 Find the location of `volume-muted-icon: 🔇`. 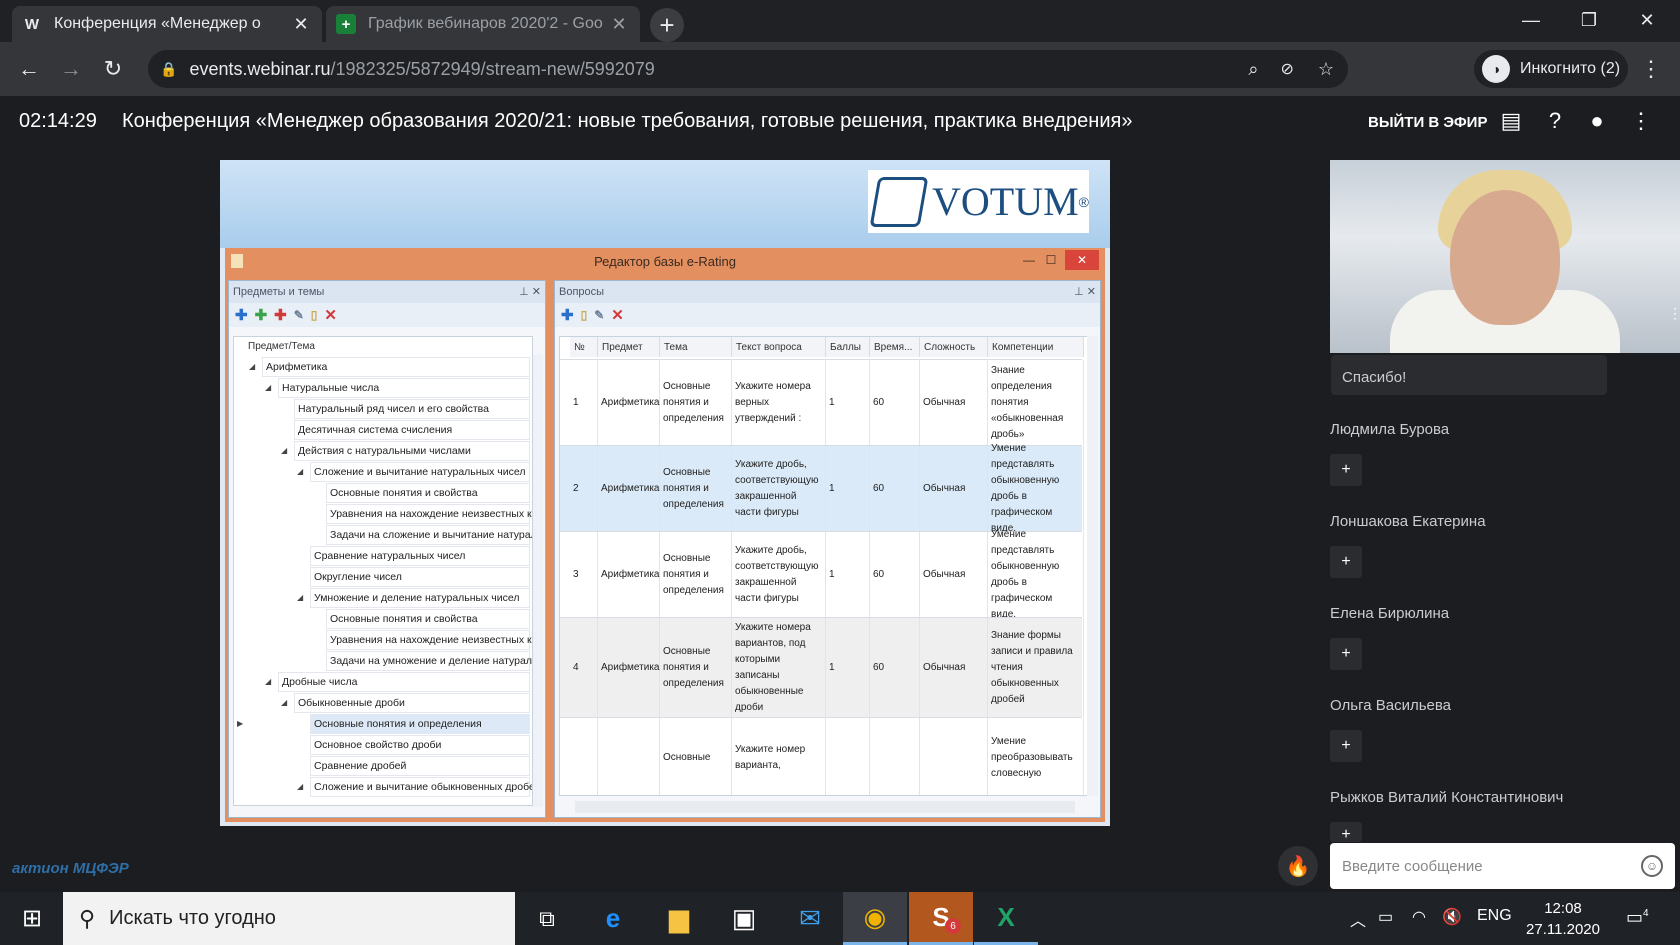

volume-muted-icon: 🔇 is located at coordinates (1452, 917).